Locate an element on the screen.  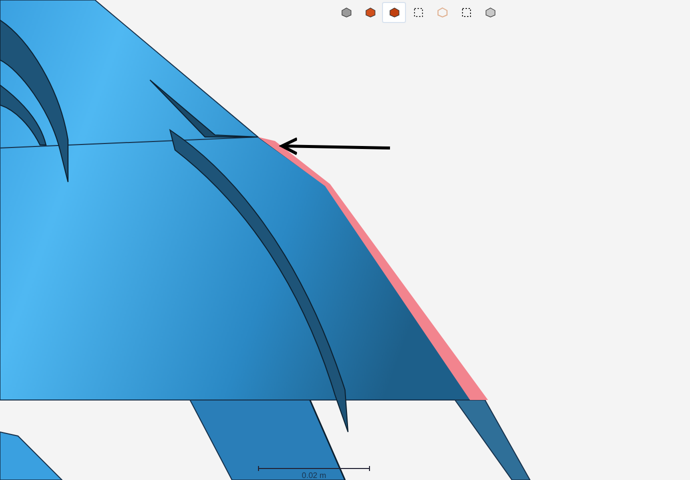
cube-outline-icon is located at coordinates (442, 12).